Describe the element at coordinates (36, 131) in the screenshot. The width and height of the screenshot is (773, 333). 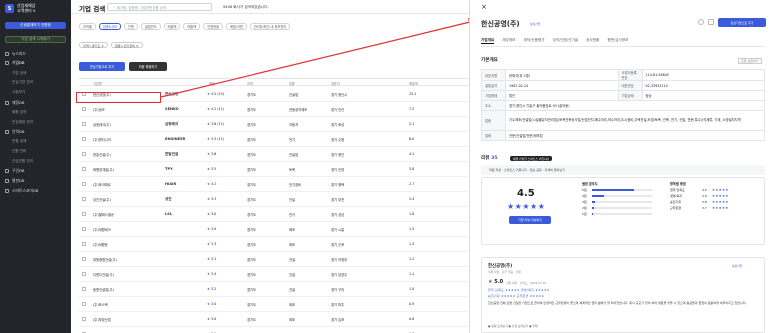
I see `sidebar-item: 인력DB` at that location.